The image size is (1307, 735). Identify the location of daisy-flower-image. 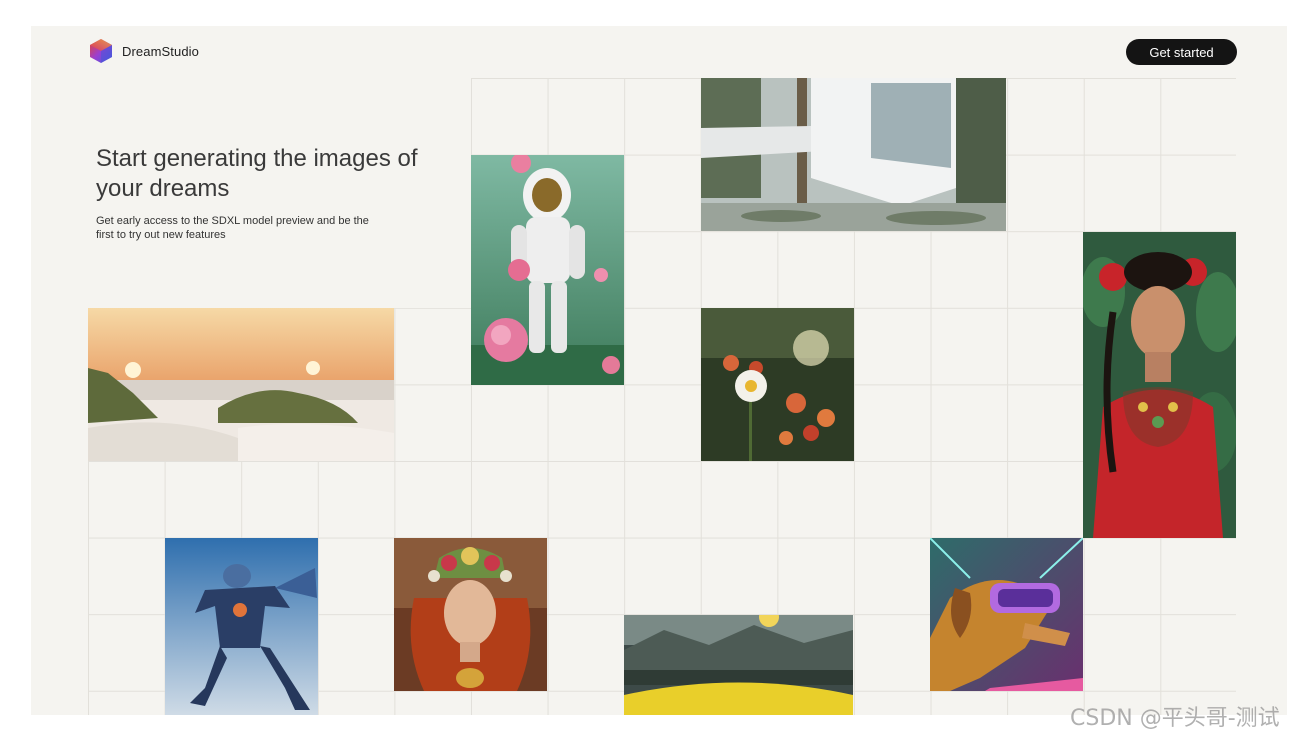
(777, 384).